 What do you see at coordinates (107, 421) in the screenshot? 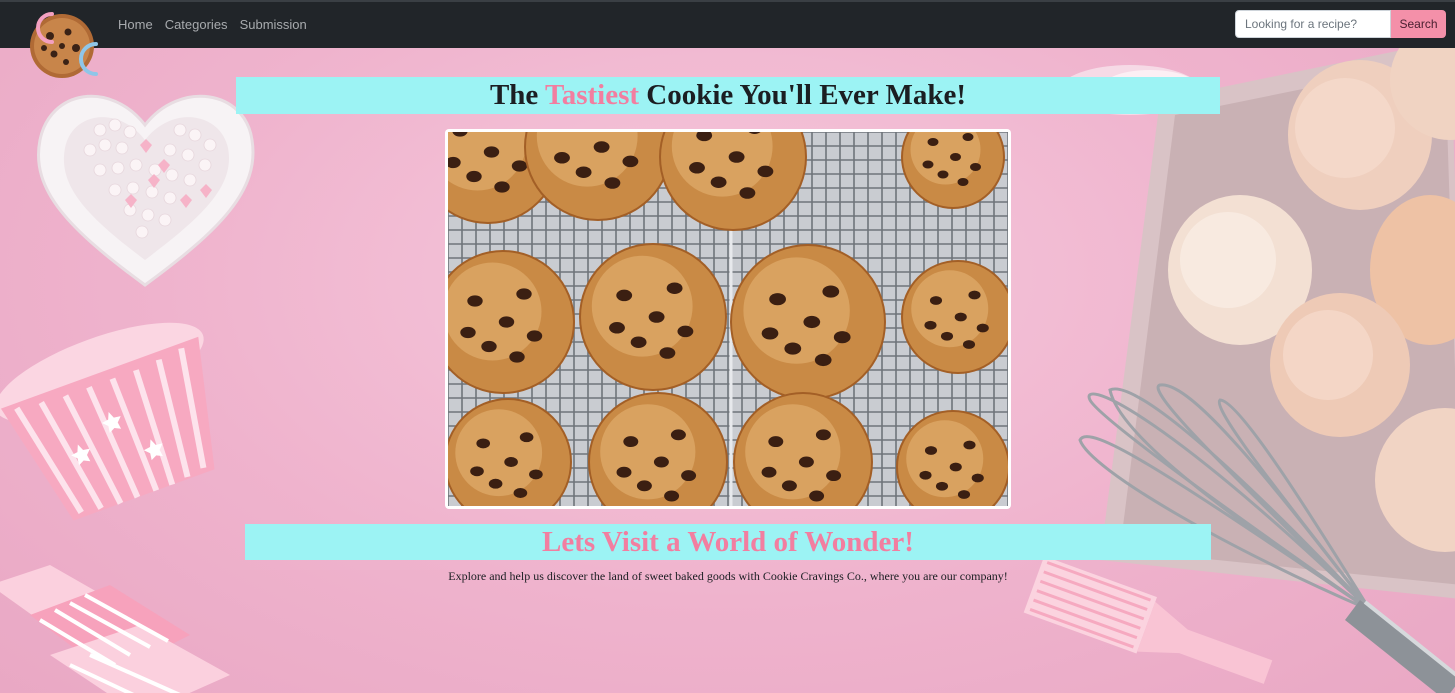
I see `pink-cupcake-liner-image` at bounding box center [107, 421].